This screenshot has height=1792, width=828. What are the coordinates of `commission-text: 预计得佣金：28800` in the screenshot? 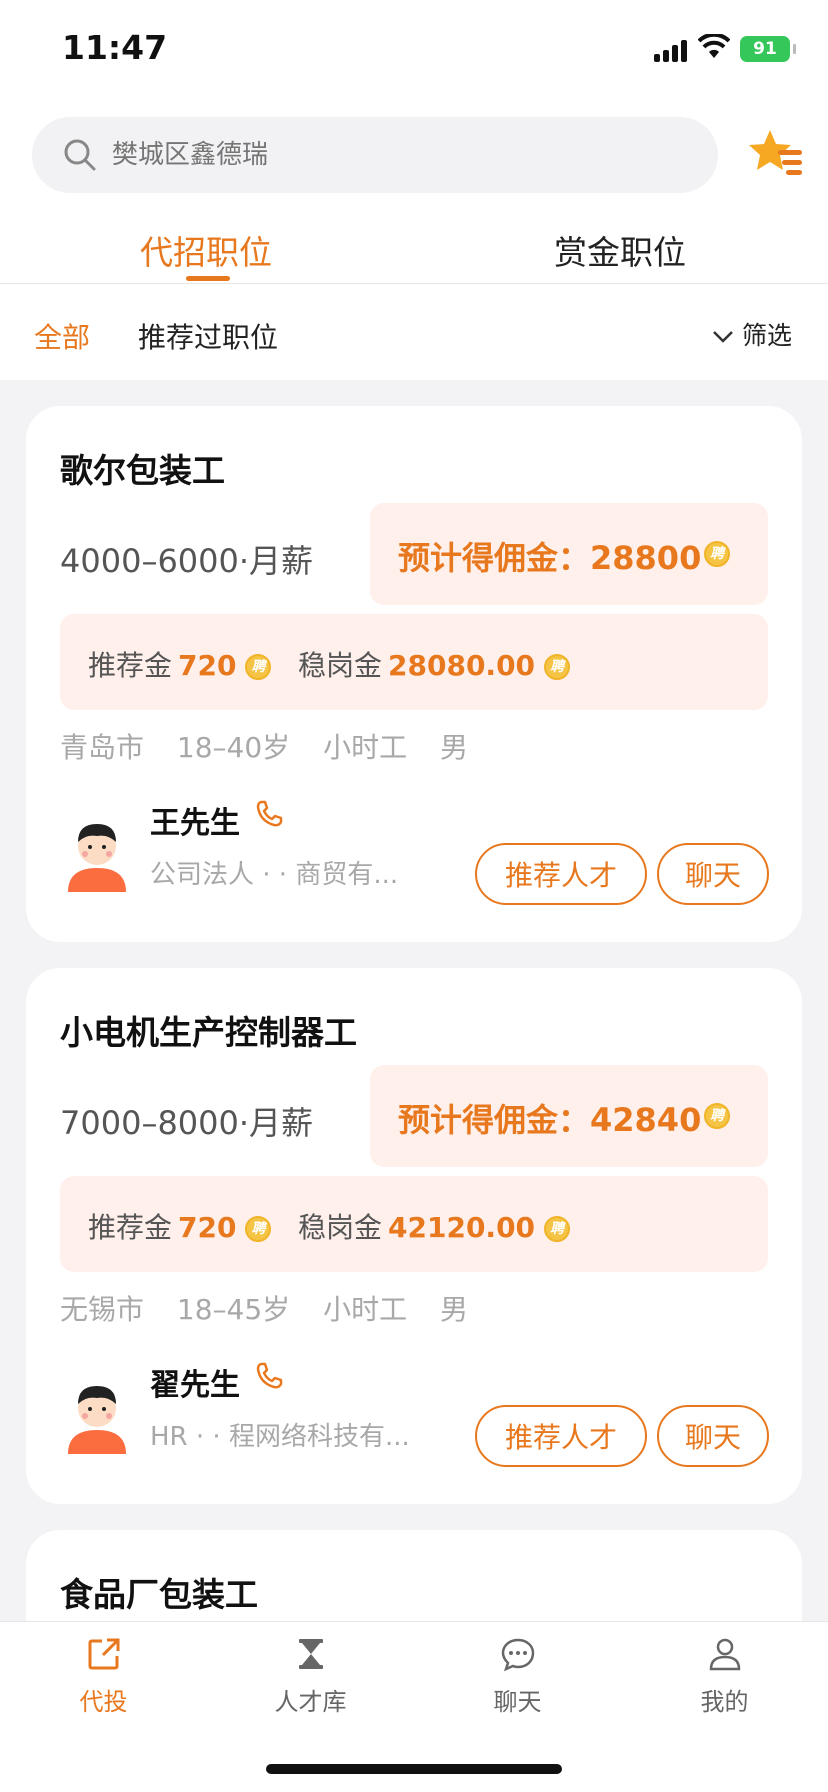 It's located at (550, 558).